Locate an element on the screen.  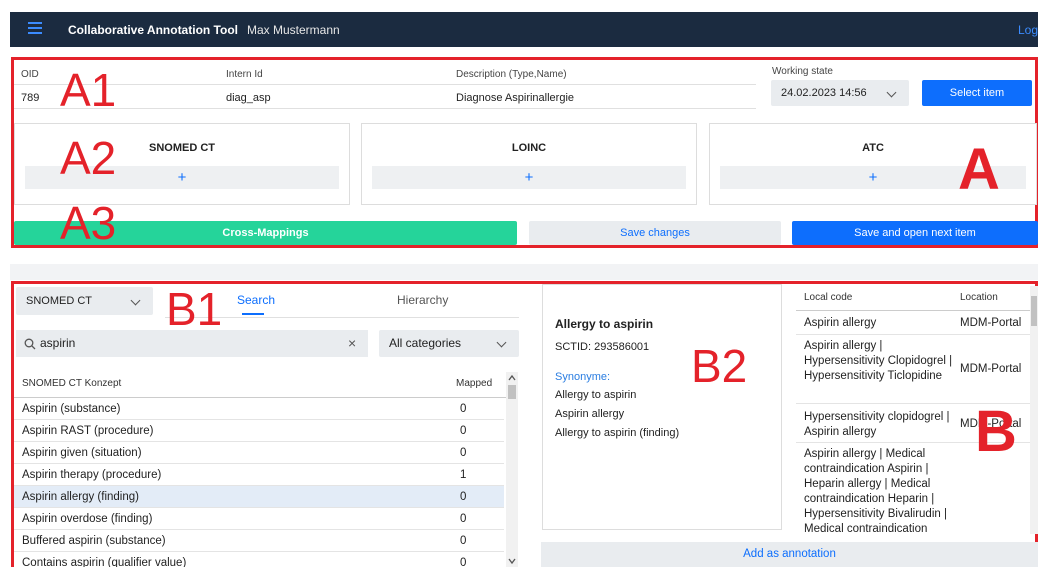
save-open-next-button: Save and open next item is located at coordinates (915, 233).